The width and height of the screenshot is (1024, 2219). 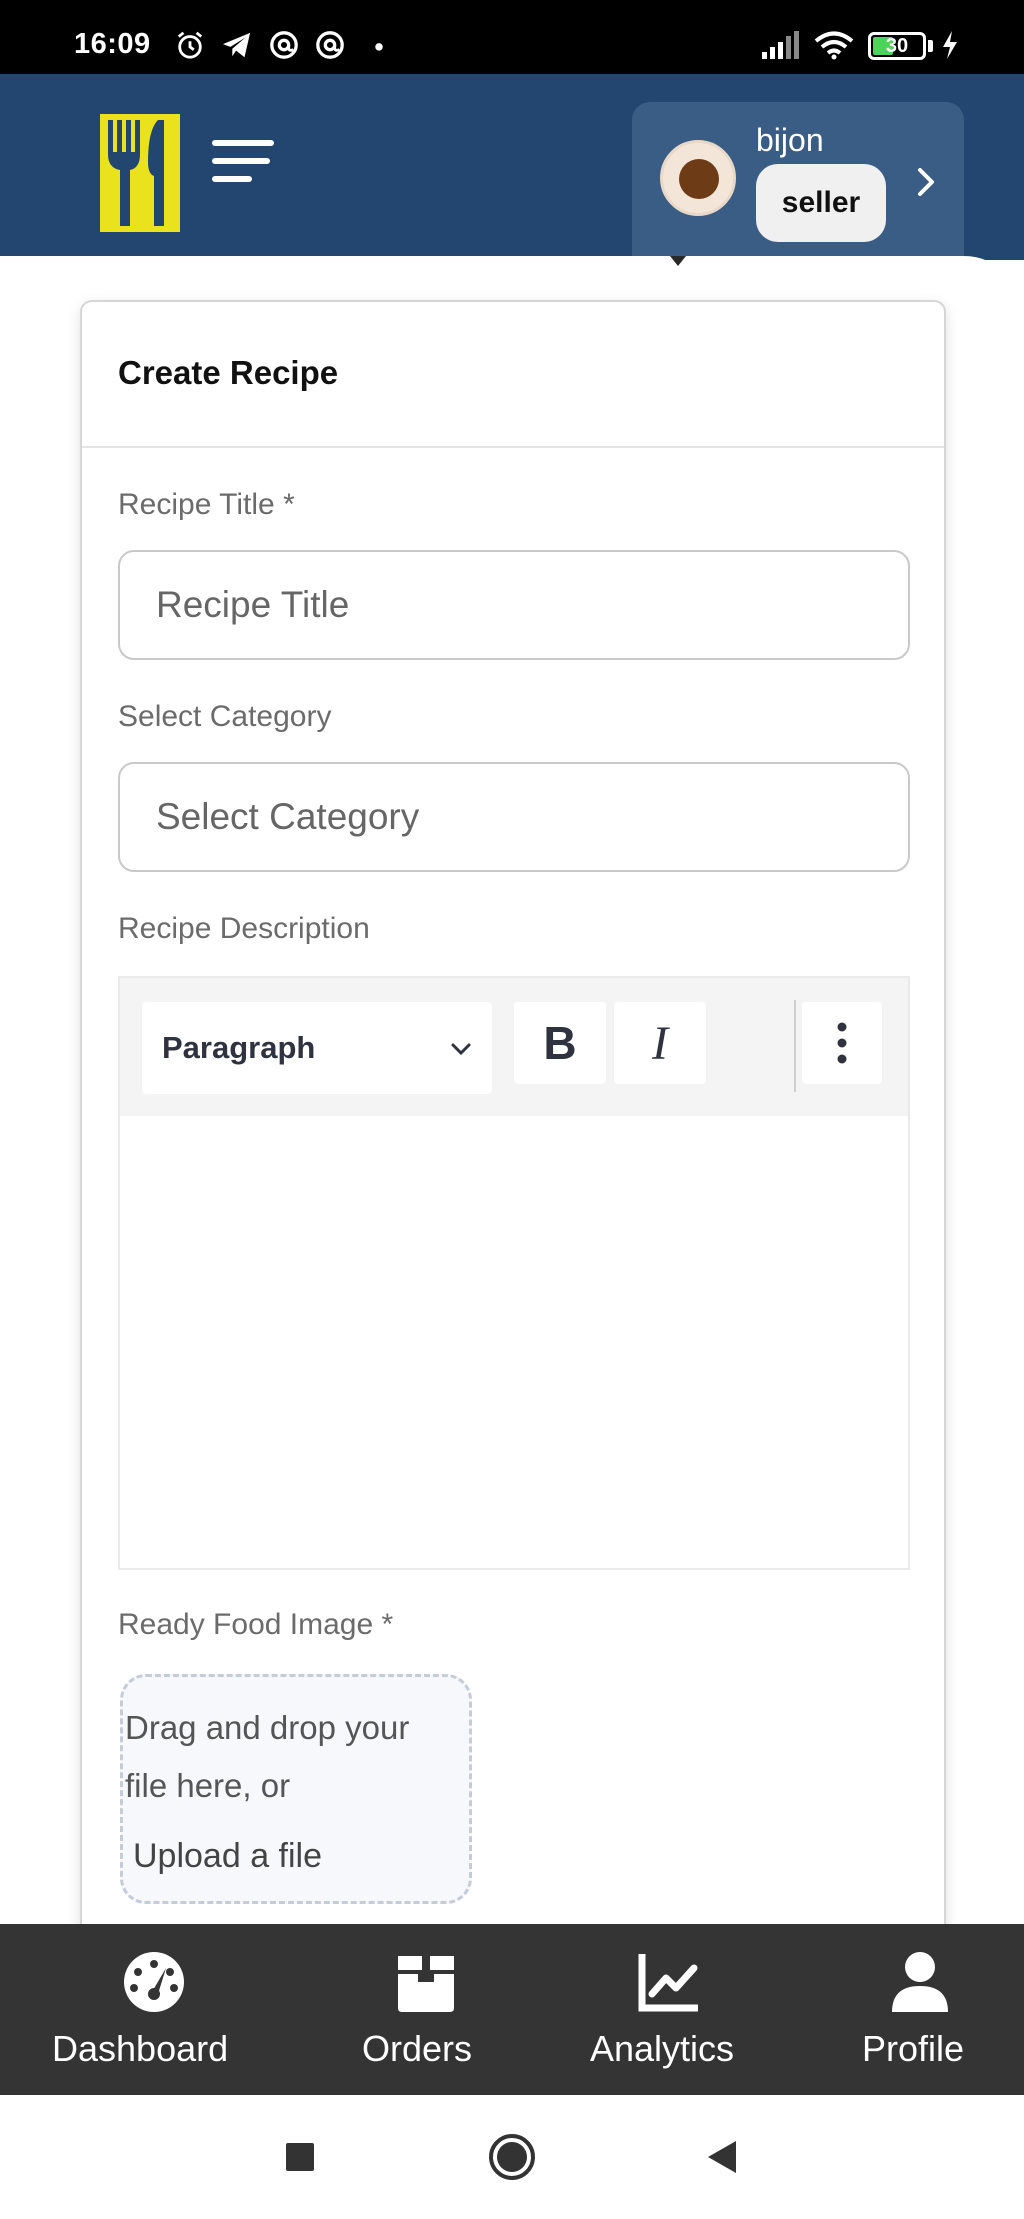 What do you see at coordinates (267, 1756) in the screenshot?
I see `dropzone-text: Drag and drop your file here, or` at bounding box center [267, 1756].